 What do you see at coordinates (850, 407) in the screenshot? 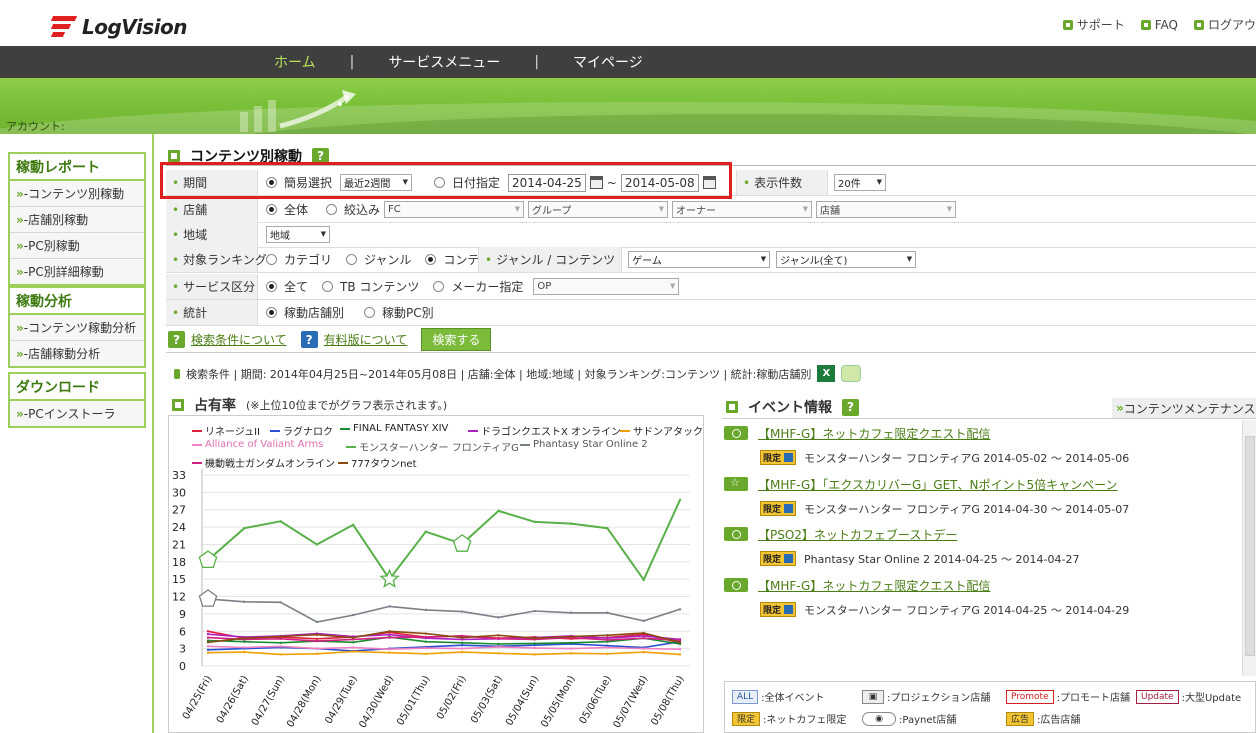
I see `help-icon: ?` at bounding box center [850, 407].